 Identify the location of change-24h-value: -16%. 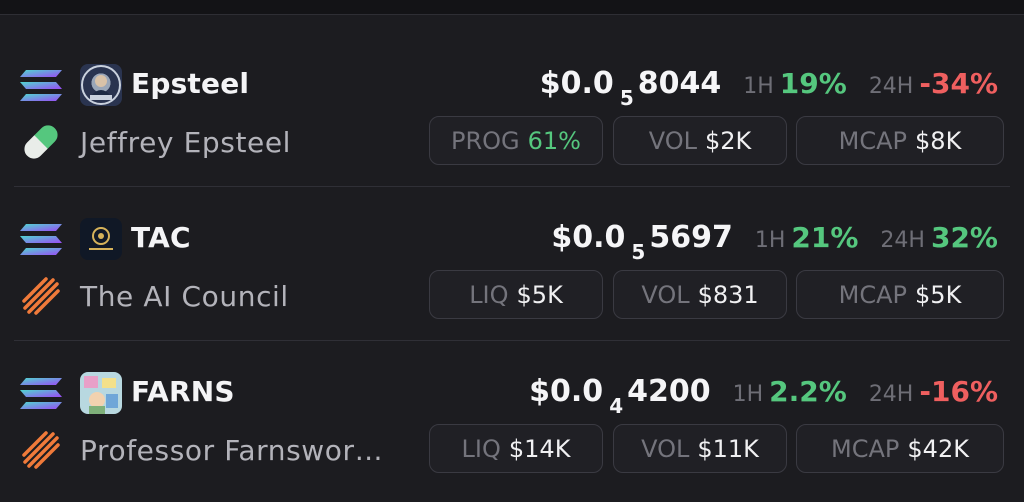
(958, 391).